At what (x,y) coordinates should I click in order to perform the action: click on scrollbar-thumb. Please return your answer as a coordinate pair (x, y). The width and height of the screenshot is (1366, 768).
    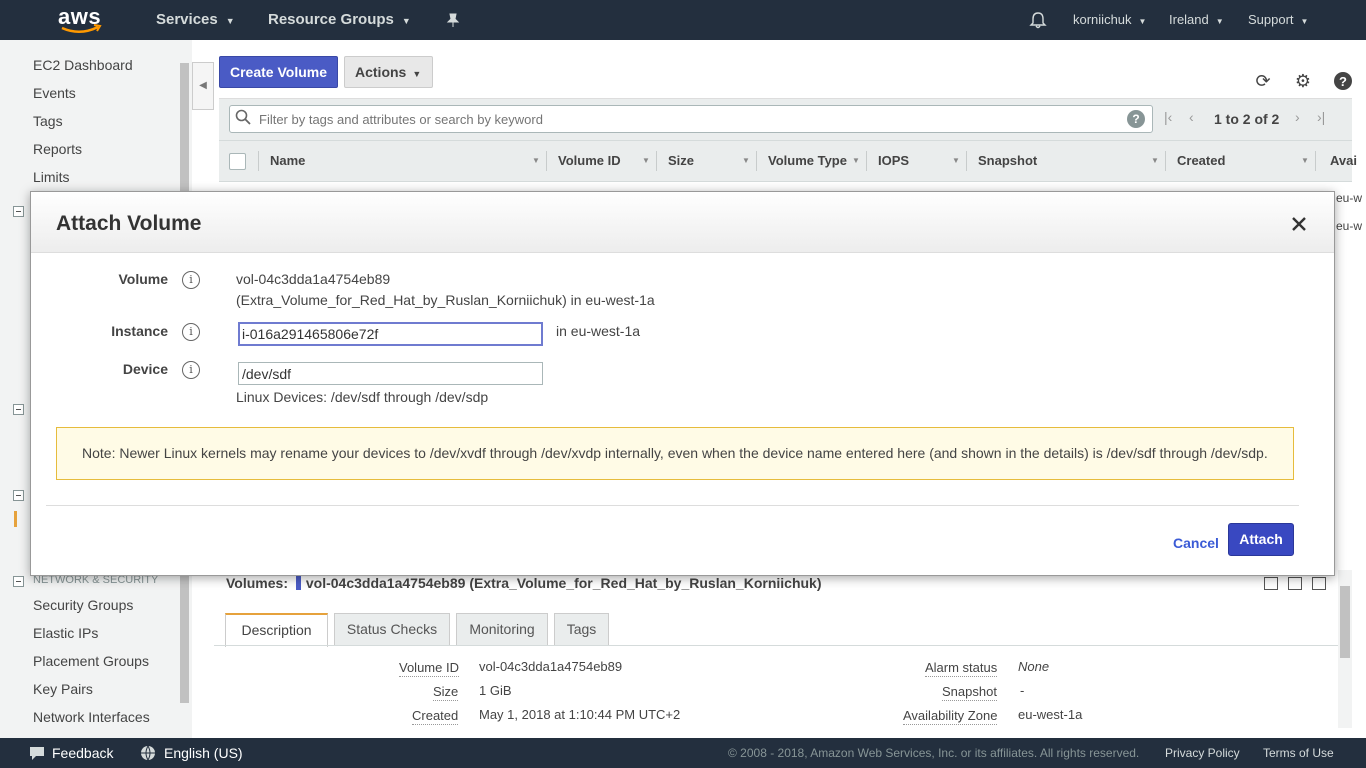
    Looking at the image, I should click on (1345, 622).